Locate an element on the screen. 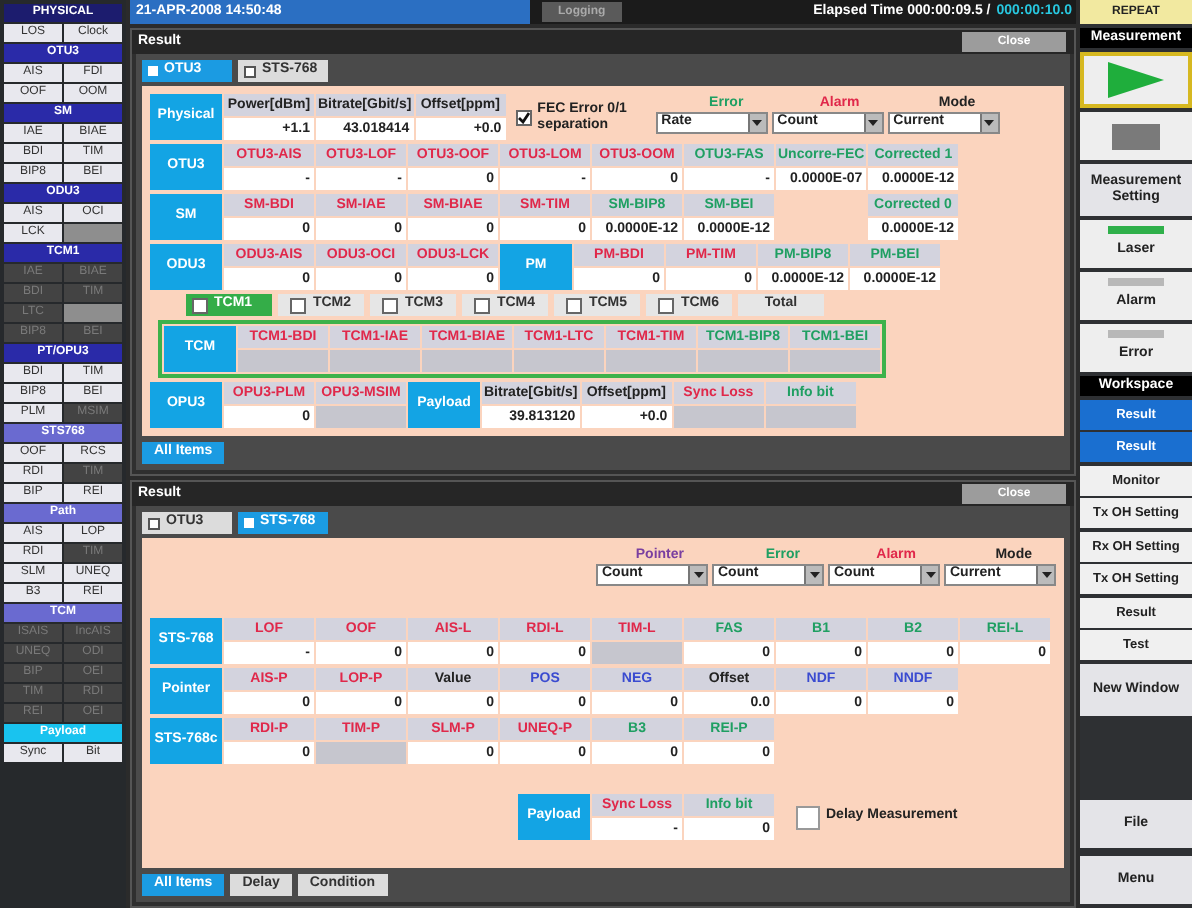 The image size is (1192, 908). start-button is located at coordinates (1136, 80).